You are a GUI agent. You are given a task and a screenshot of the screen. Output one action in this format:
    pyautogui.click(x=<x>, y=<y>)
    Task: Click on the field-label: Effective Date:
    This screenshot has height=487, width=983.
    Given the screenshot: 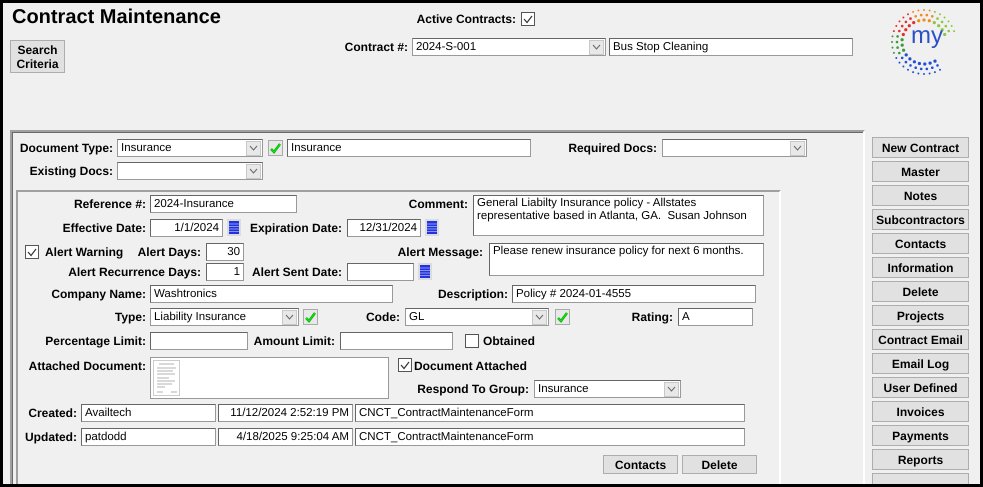 What is the action you would take?
    pyautogui.click(x=104, y=228)
    